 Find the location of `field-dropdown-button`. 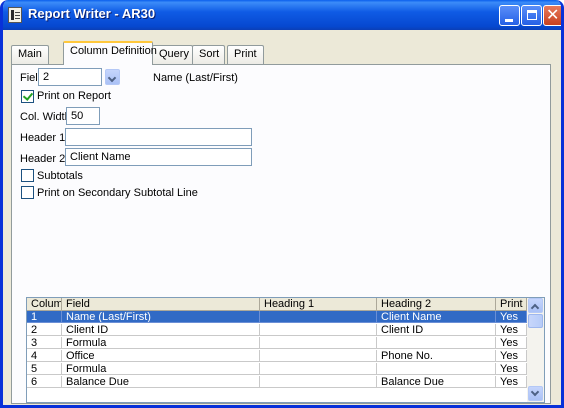

field-dropdown-button is located at coordinates (112, 77).